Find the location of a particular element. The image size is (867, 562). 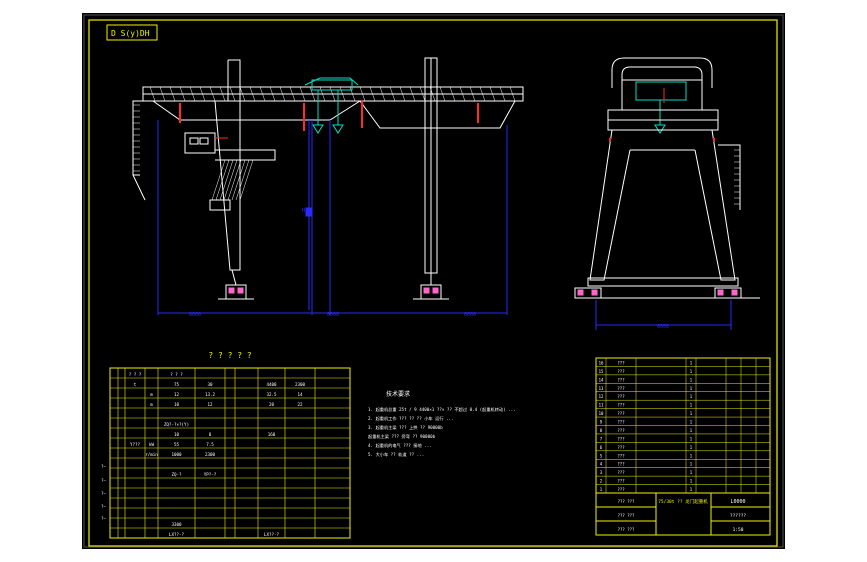

notes-line: 起重机主梁 ??? 旁弯 ?? 90000b is located at coordinates (402, 436).